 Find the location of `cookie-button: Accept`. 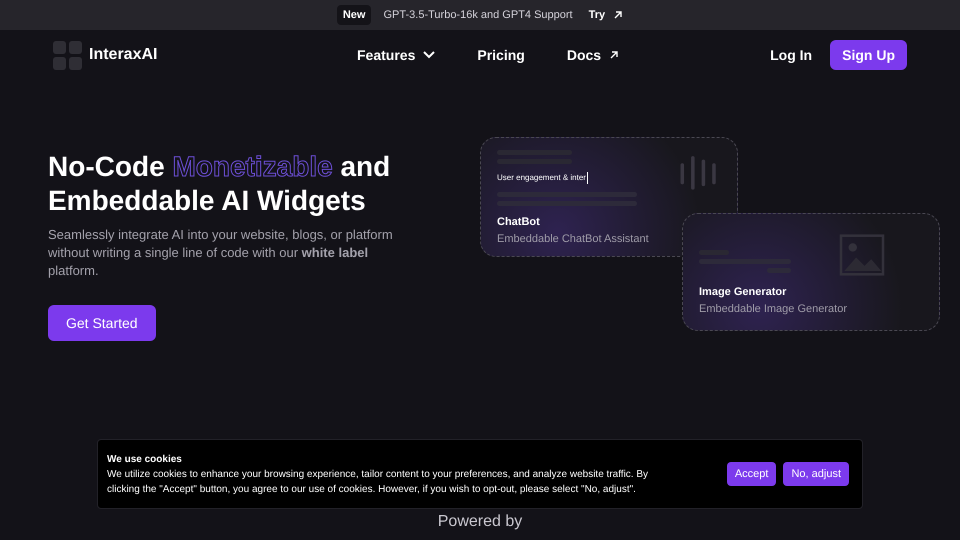

cookie-button: Accept is located at coordinates (751, 474).